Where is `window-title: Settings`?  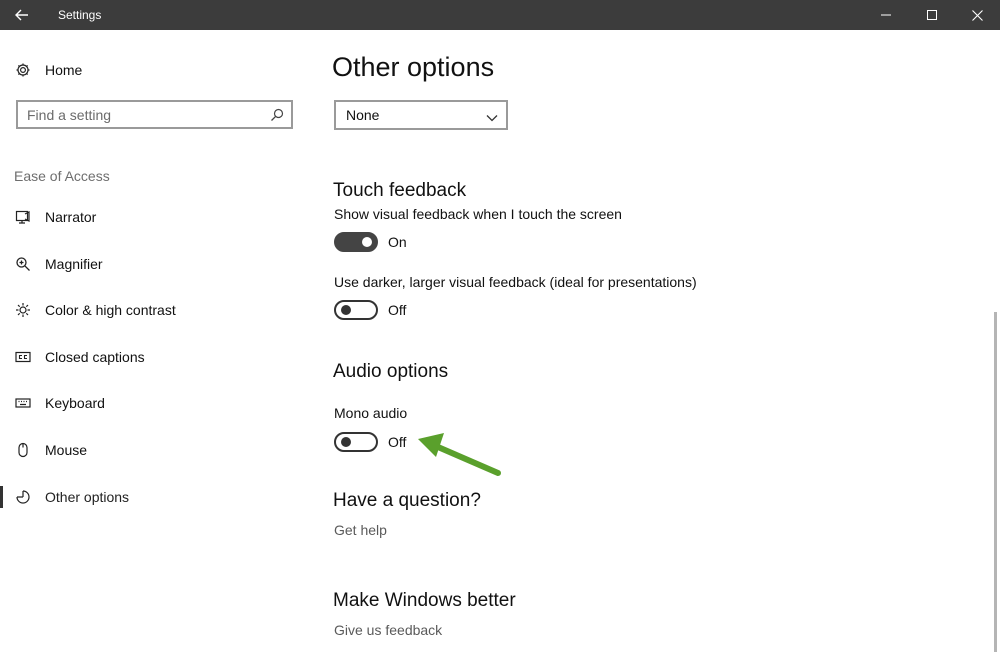 window-title: Settings is located at coordinates (80, 15).